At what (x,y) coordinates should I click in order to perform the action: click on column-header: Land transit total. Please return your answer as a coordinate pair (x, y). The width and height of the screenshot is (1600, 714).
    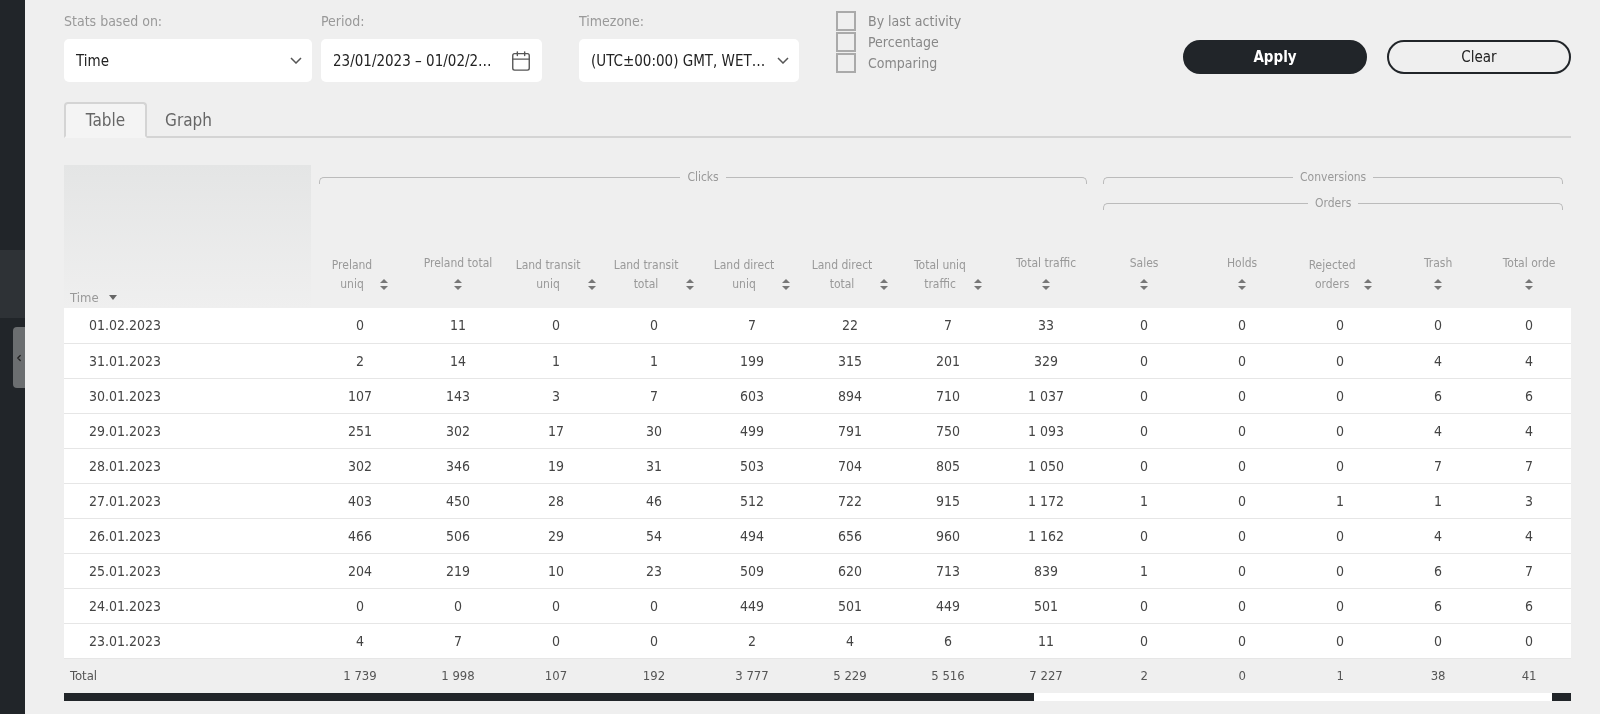
    Looking at the image, I should click on (646, 275).